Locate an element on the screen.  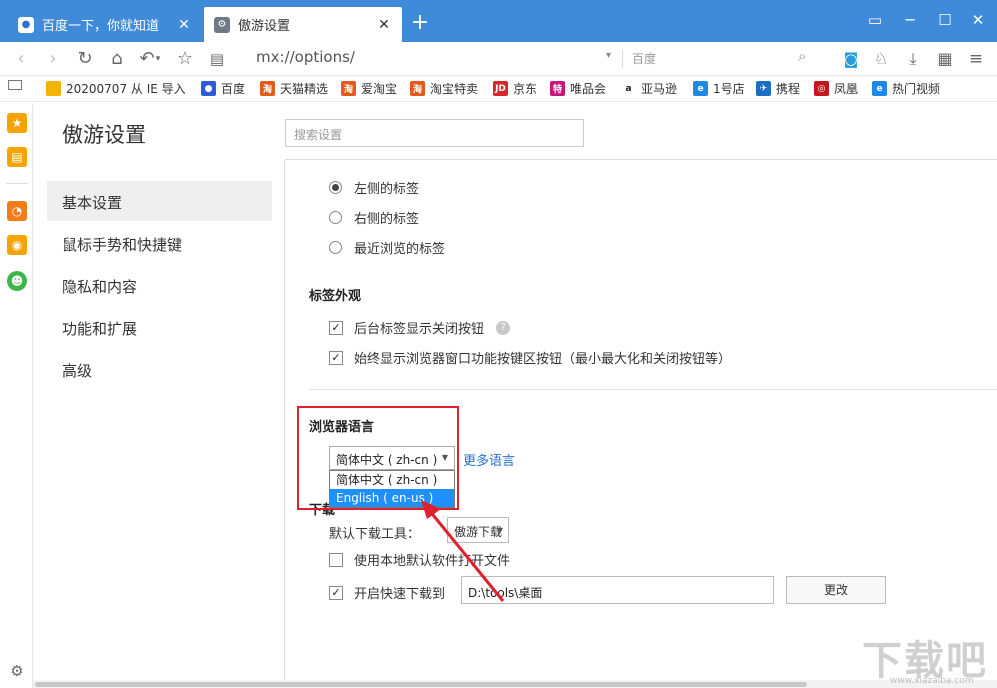
scrollbar-thumb is located at coordinates (421, 684).